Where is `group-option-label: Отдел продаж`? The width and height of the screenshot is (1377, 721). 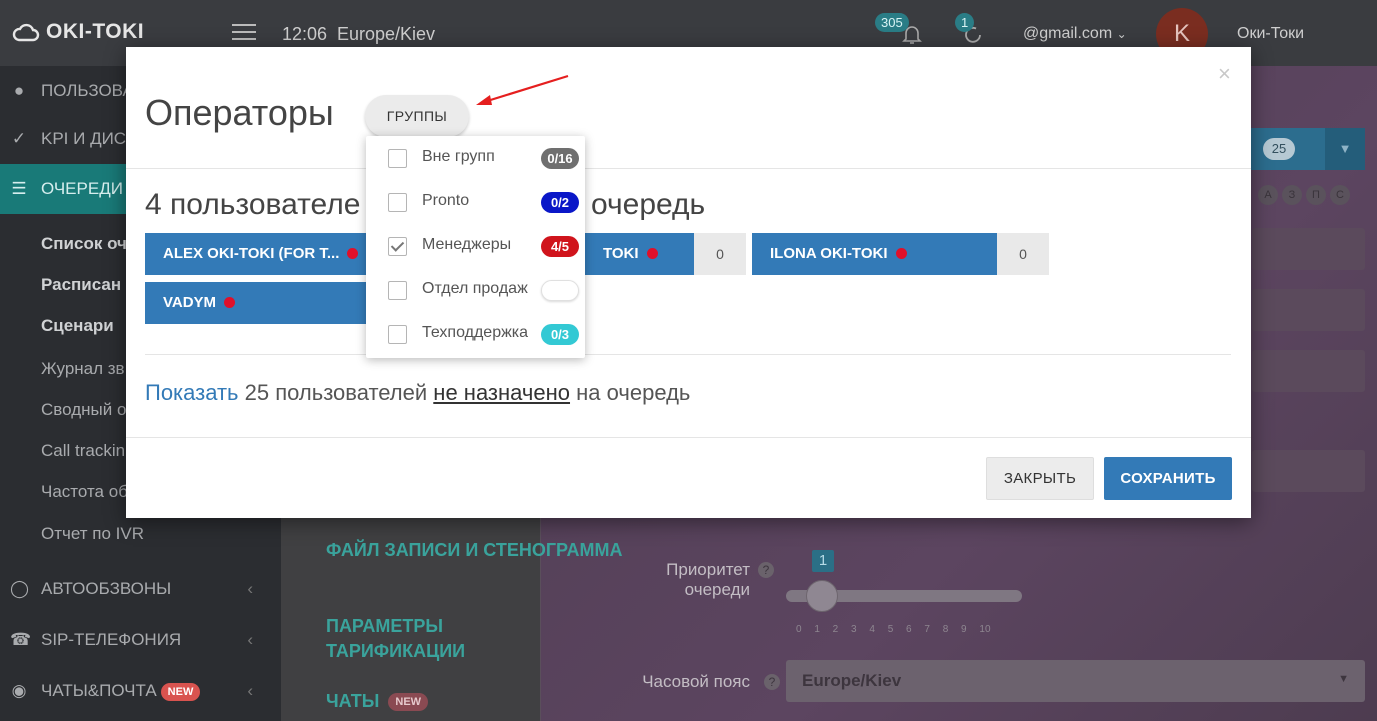 group-option-label: Отдел продаж is located at coordinates (475, 288).